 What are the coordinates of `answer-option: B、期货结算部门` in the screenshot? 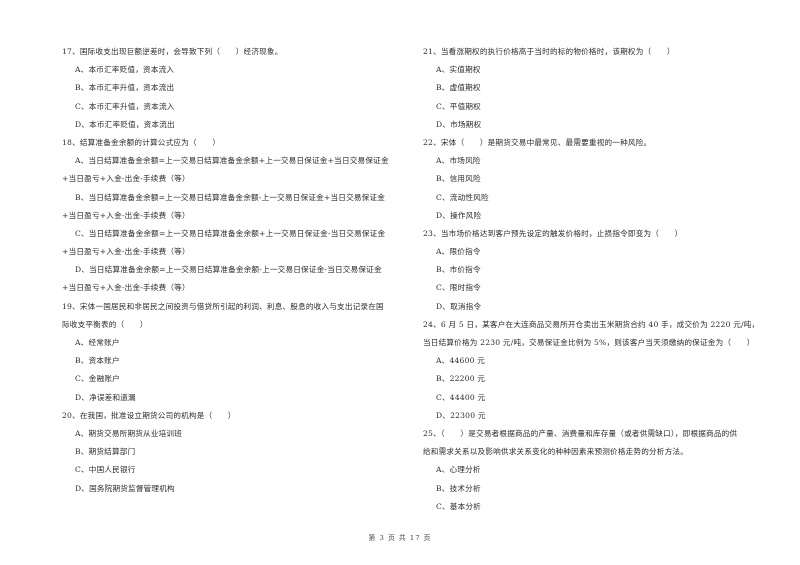 It's located at (105, 452).